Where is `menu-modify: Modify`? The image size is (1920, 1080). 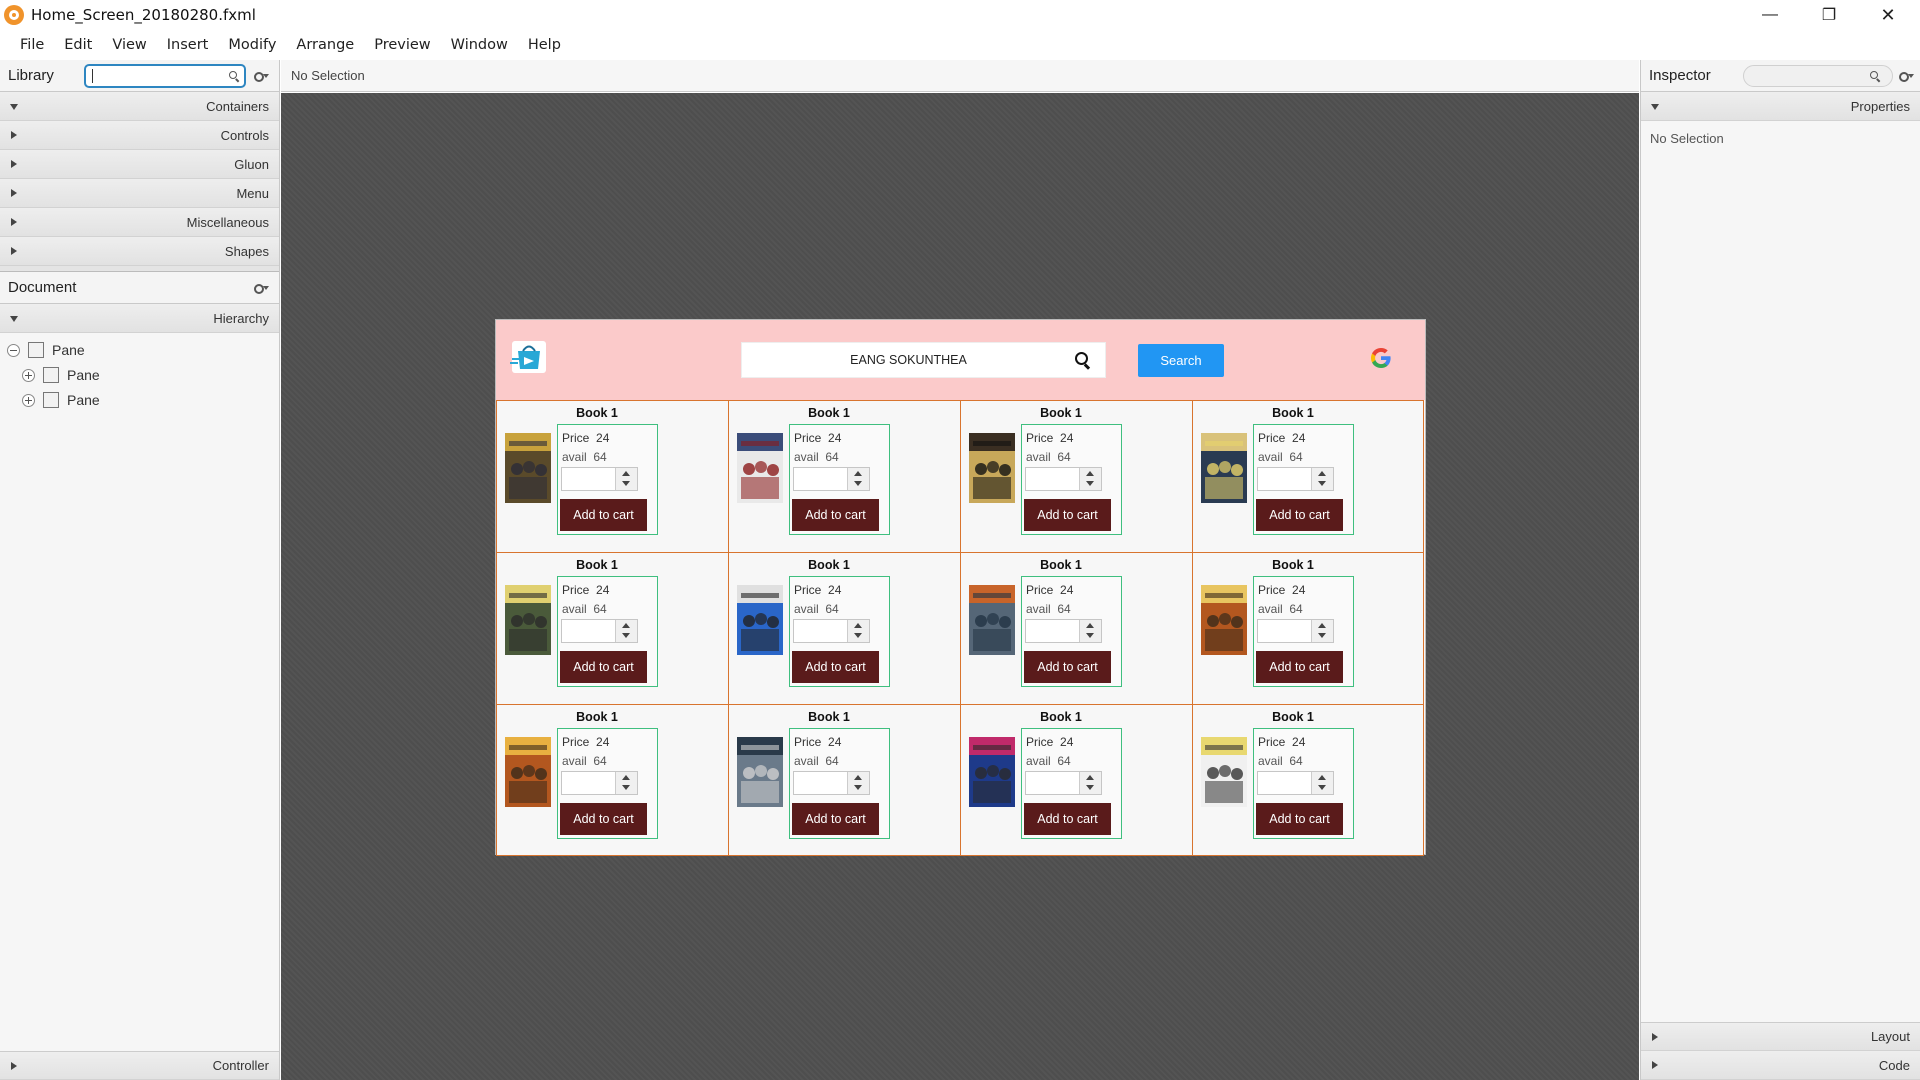
menu-modify: Modify is located at coordinates (252, 45).